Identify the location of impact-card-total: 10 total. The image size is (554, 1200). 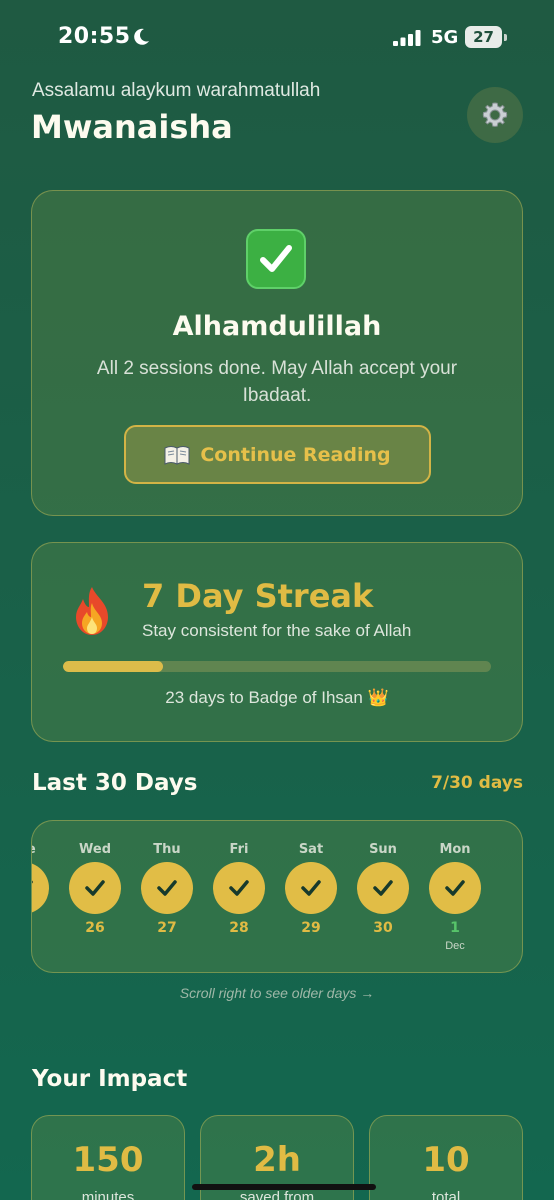
(446, 1157).